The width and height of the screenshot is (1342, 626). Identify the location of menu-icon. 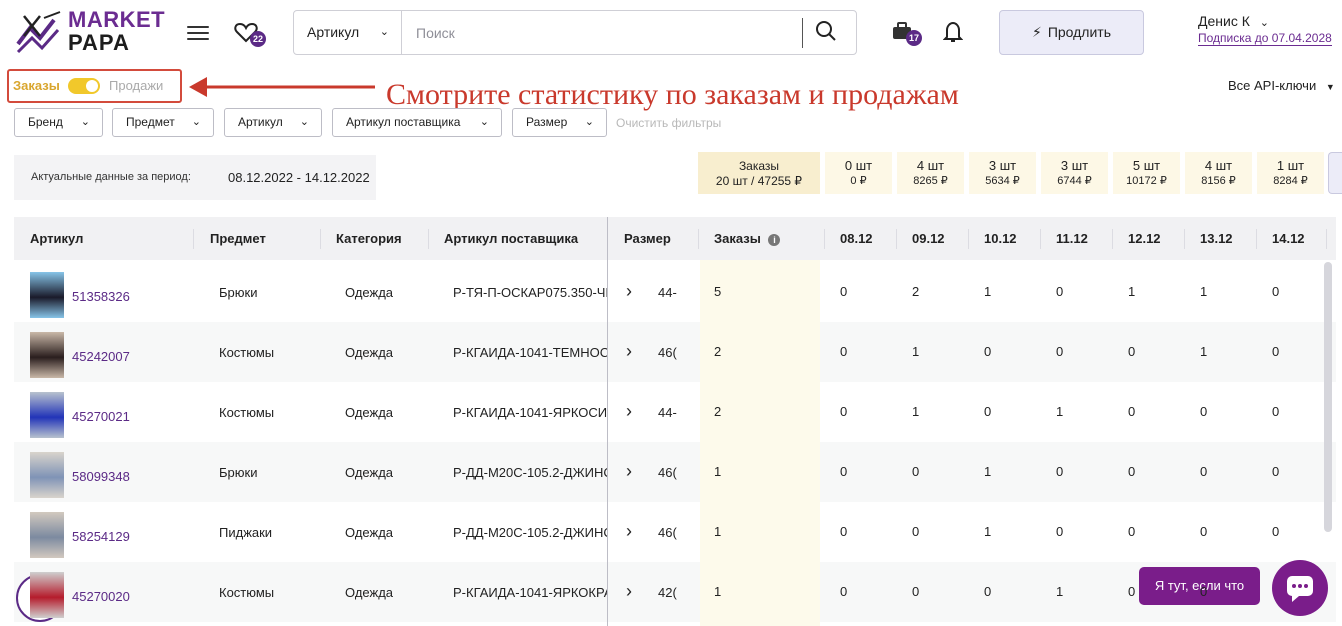
(198, 32).